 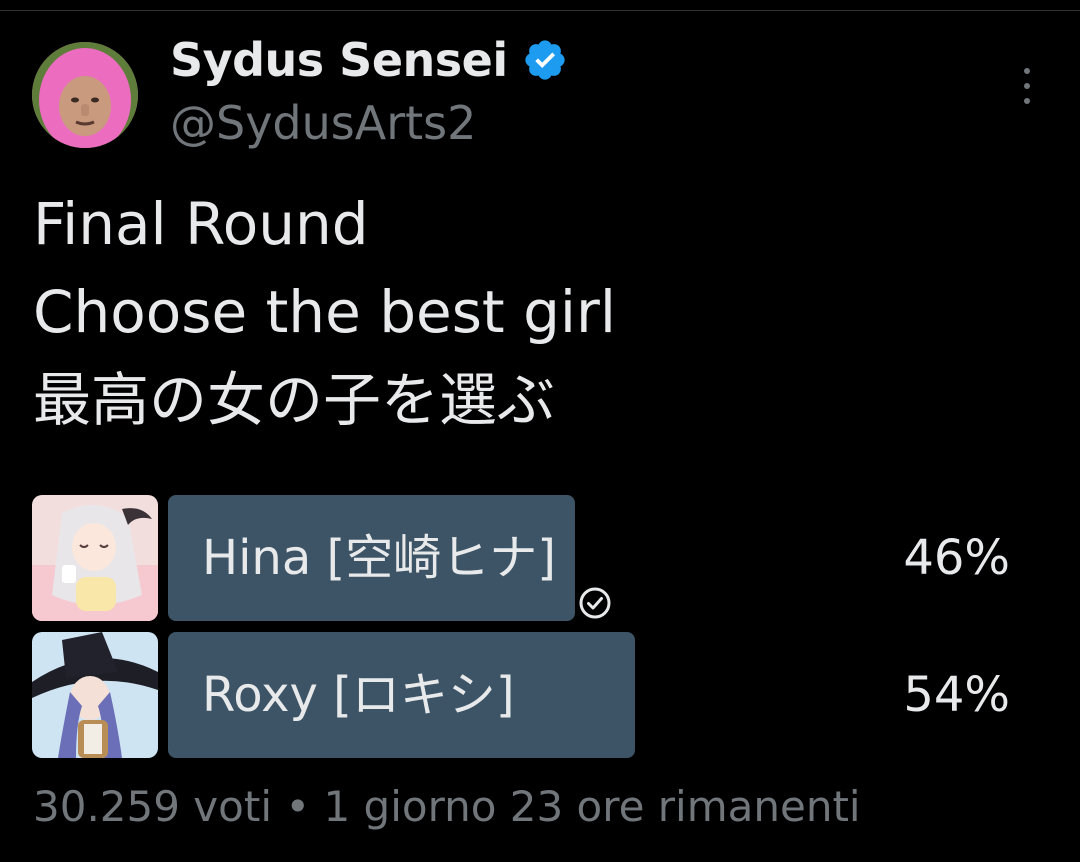 What do you see at coordinates (294, 400) in the screenshot?
I see `tweet-line: 最高の女の子を選ぶ` at bounding box center [294, 400].